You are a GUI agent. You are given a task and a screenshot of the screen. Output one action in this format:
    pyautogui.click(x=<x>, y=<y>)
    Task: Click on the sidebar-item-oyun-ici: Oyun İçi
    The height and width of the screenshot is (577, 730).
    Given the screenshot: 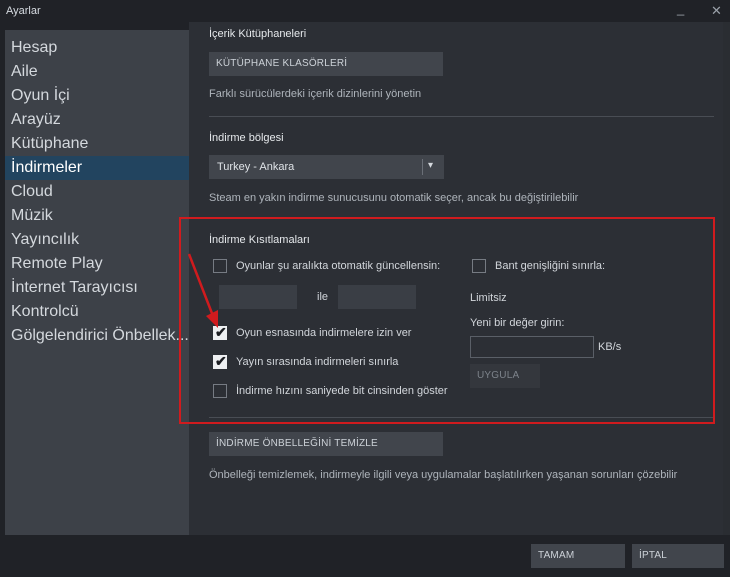 What is the action you would take?
    pyautogui.click(x=97, y=96)
    